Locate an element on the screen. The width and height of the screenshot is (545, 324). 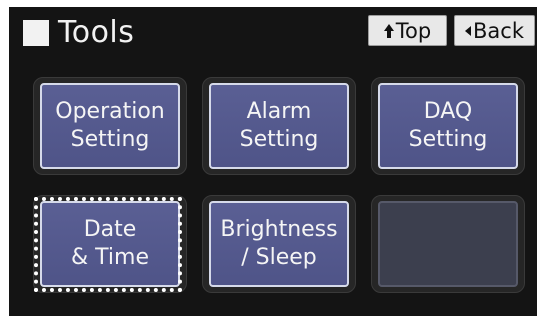
tile-frame-date-time: Date & Time is located at coordinates (110, 244).